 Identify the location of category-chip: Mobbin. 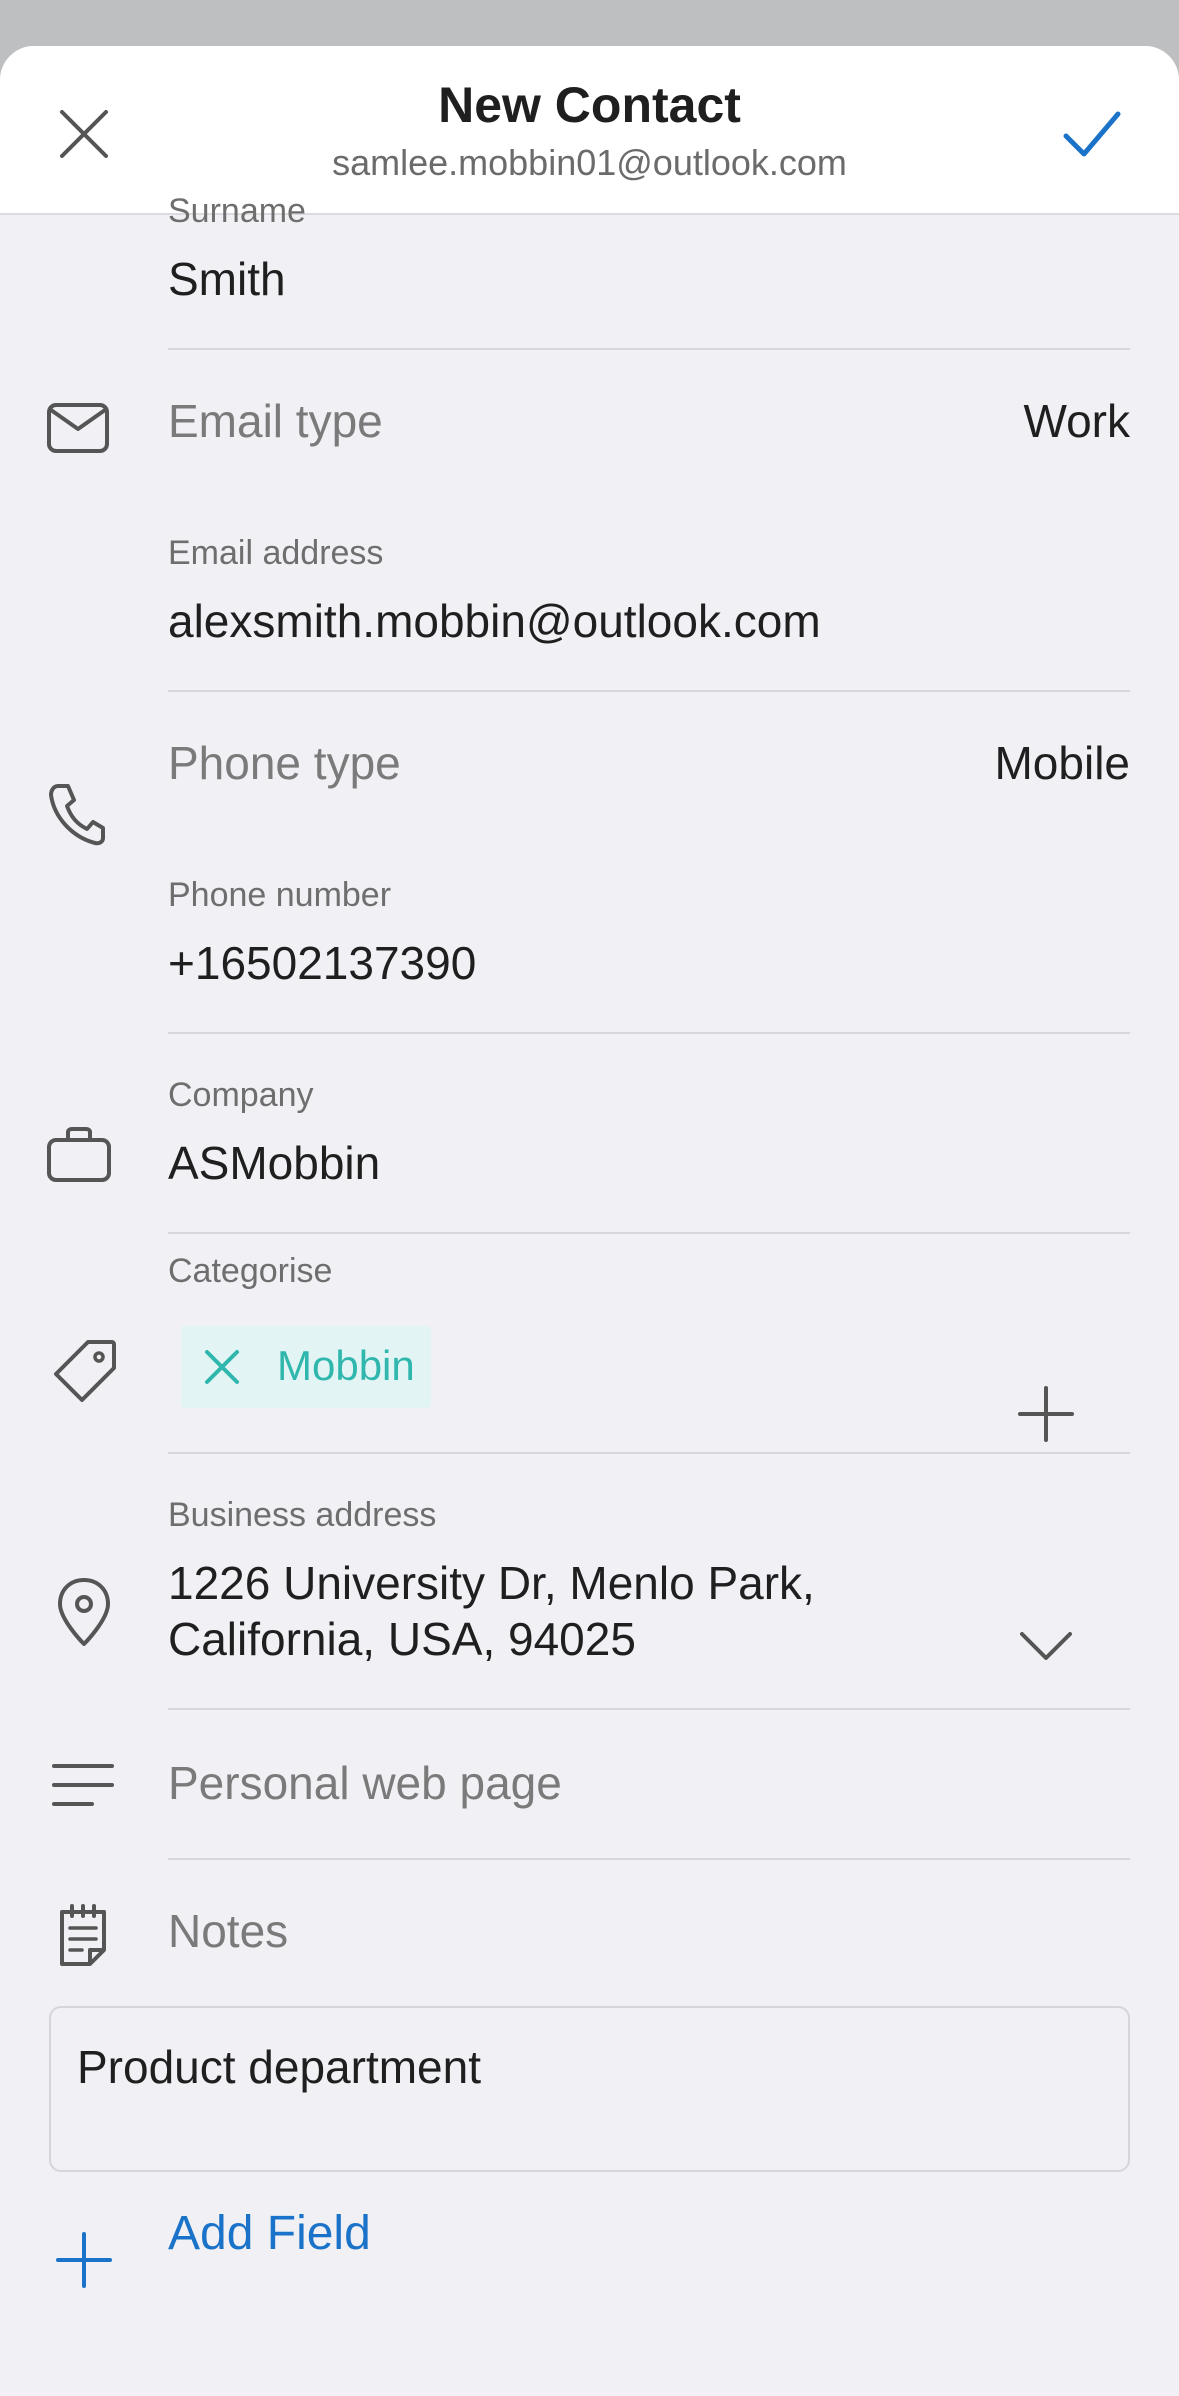
(306, 1367).